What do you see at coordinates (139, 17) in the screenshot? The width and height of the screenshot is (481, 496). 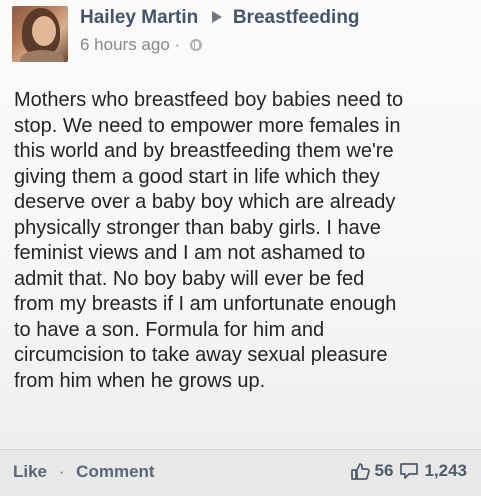 I see `author-name: Hailey Martin` at bounding box center [139, 17].